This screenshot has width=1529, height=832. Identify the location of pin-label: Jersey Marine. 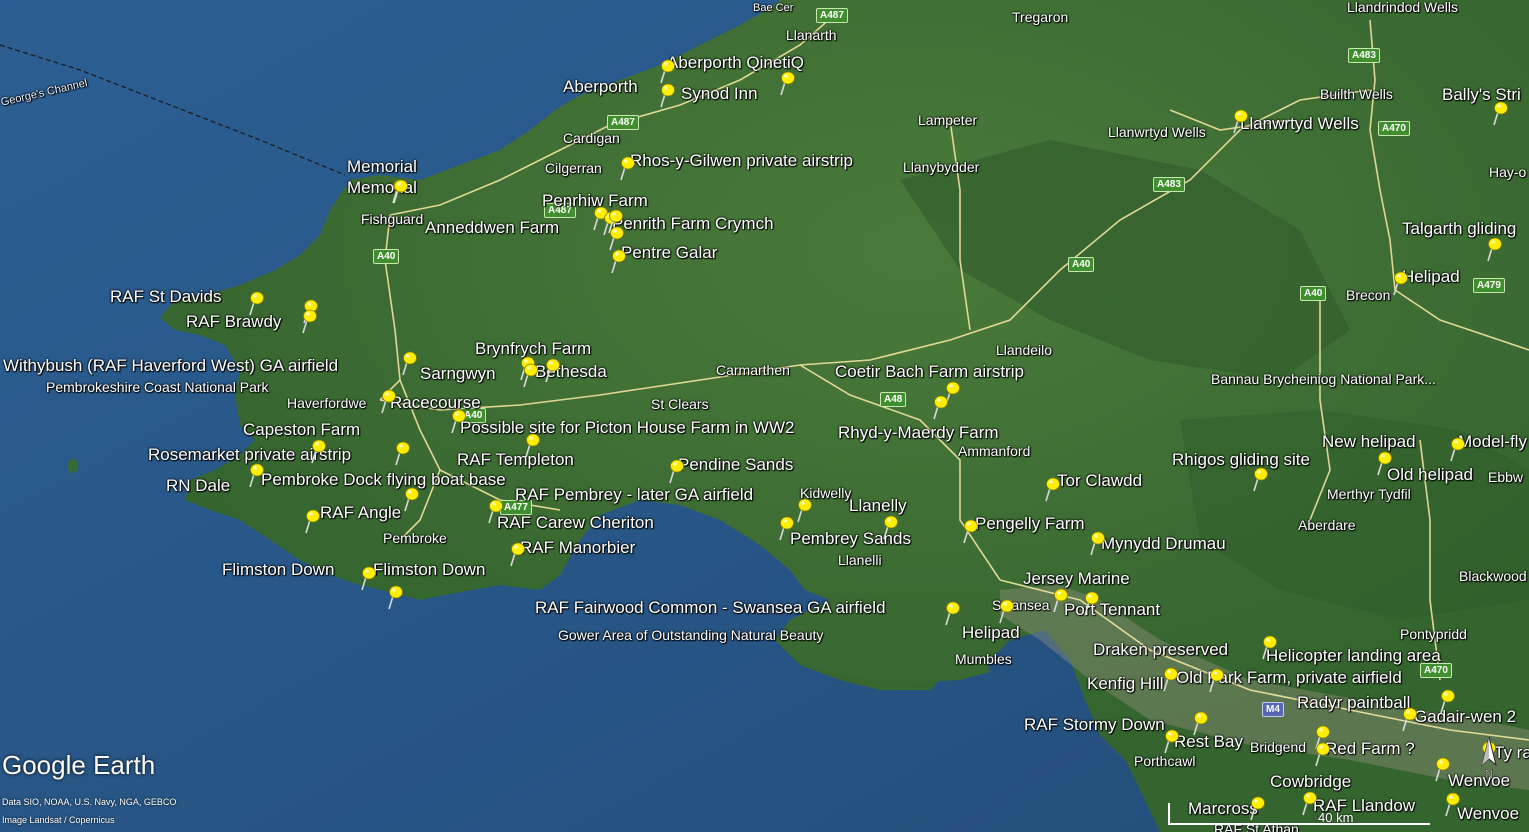
(1076, 578).